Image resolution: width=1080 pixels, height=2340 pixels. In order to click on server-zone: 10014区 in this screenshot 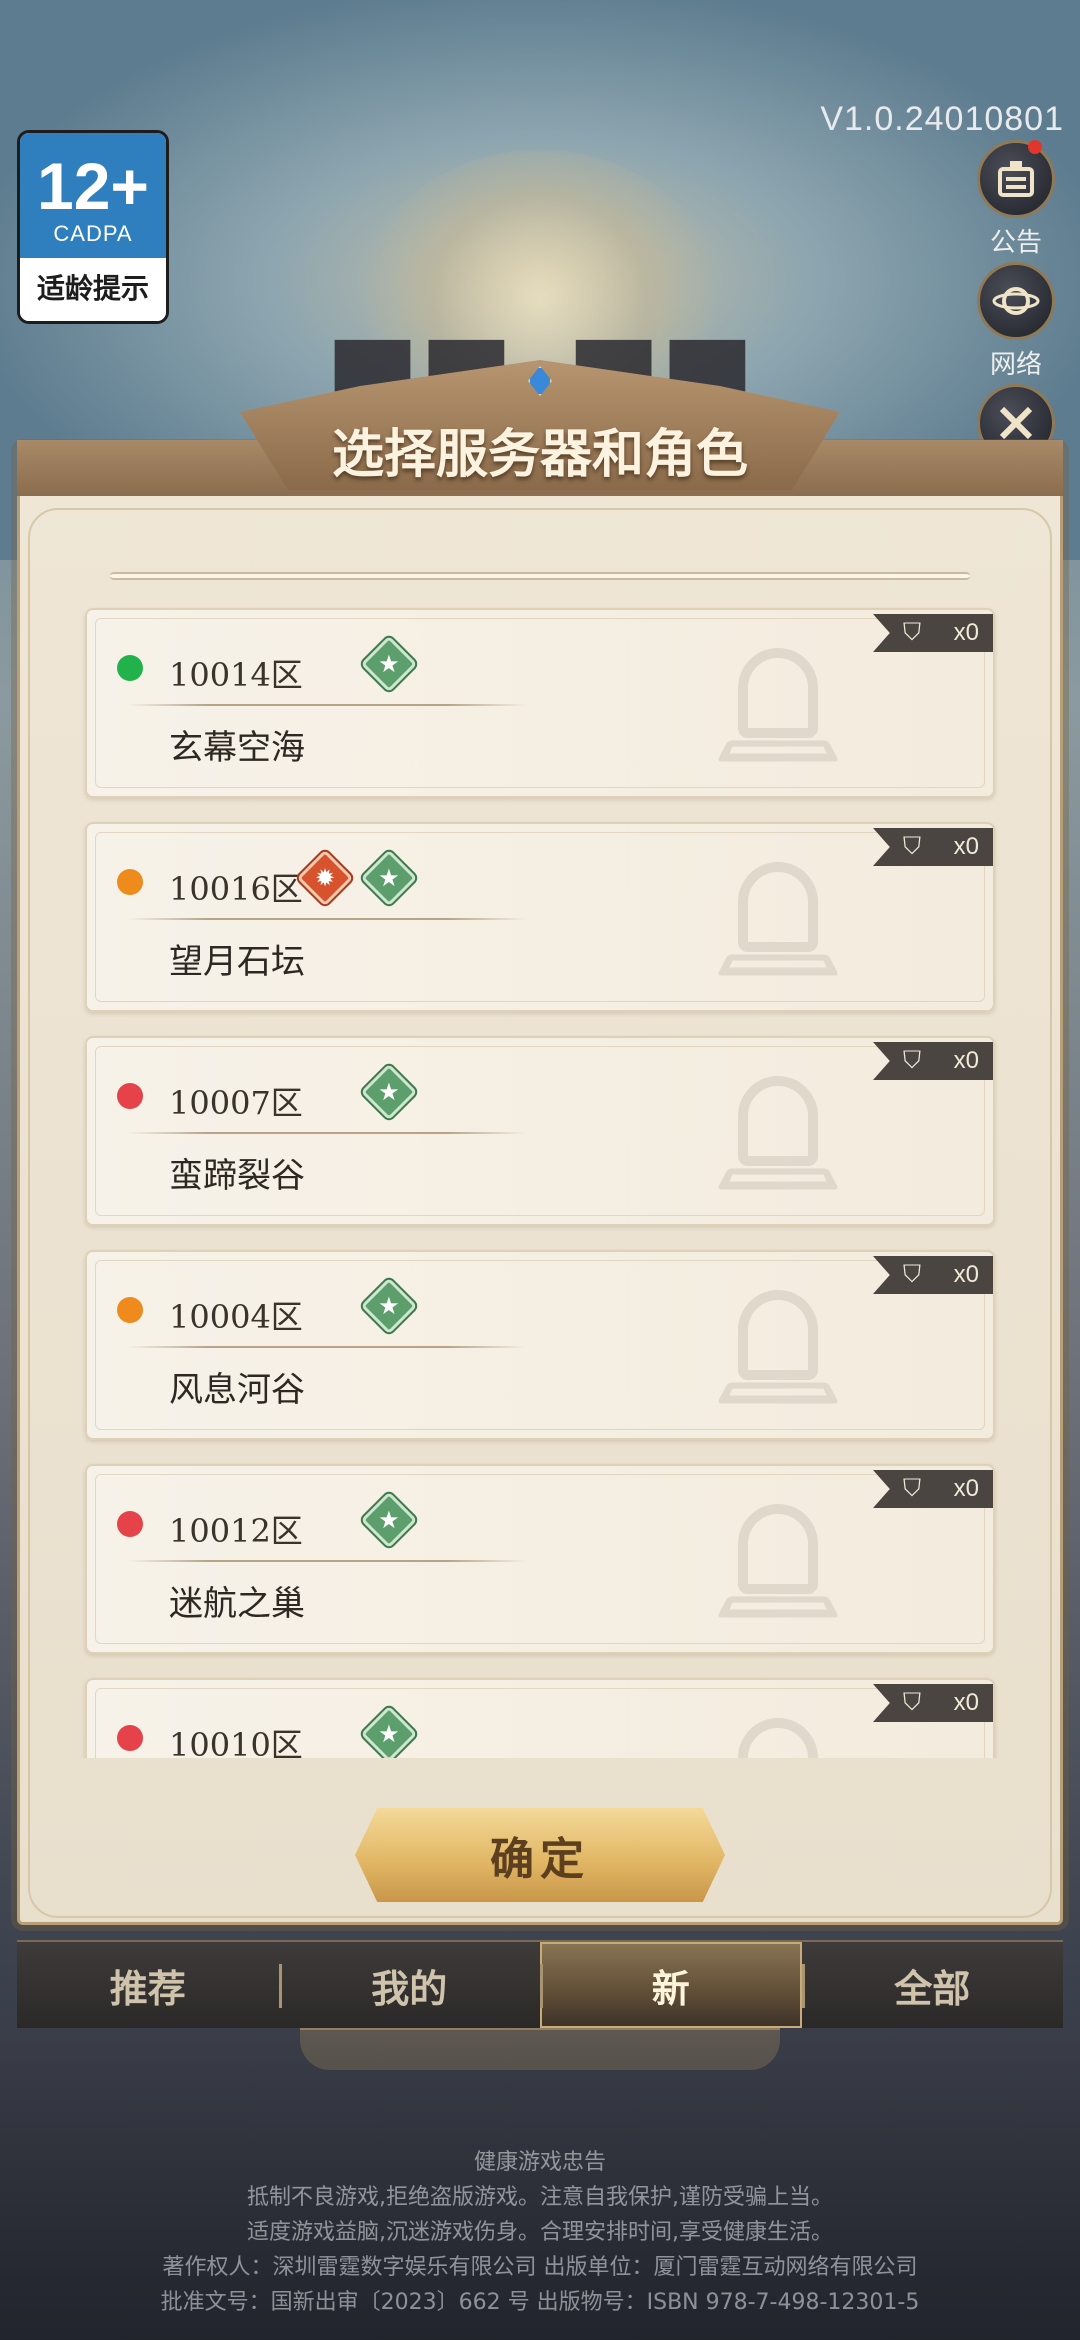, I will do `click(236, 675)`.